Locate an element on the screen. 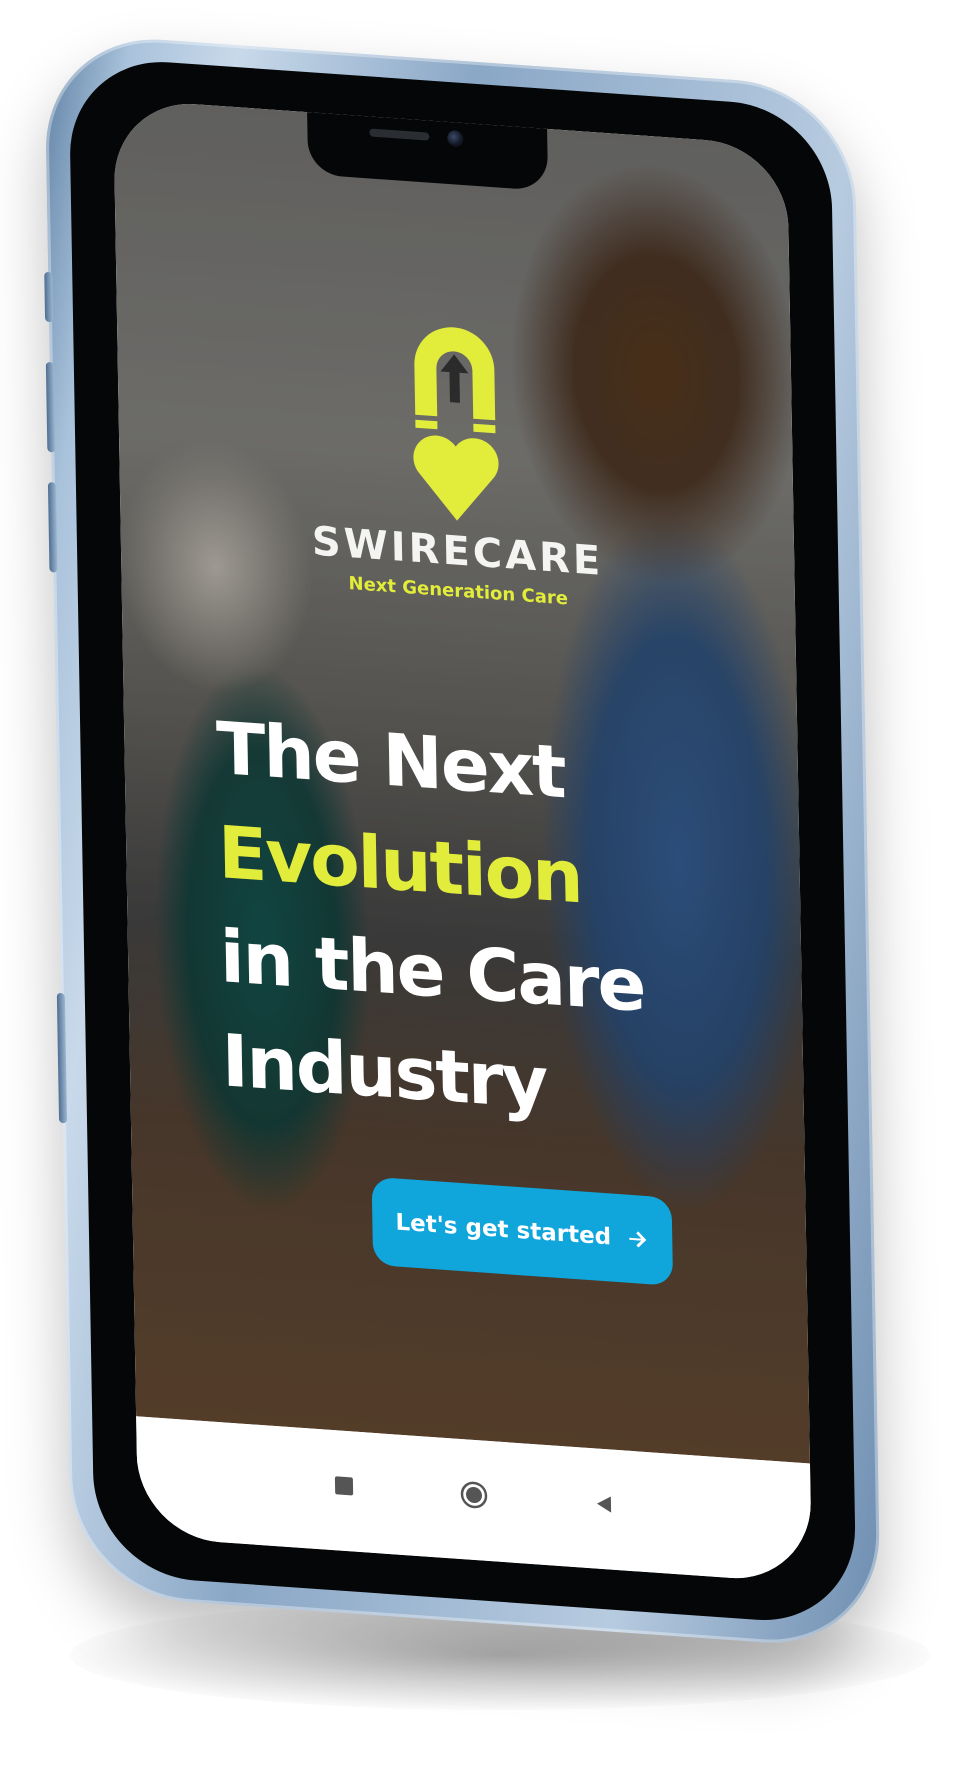 This screenshot has width=966, height=1781. back-button is located at coordinates (604, 1504).